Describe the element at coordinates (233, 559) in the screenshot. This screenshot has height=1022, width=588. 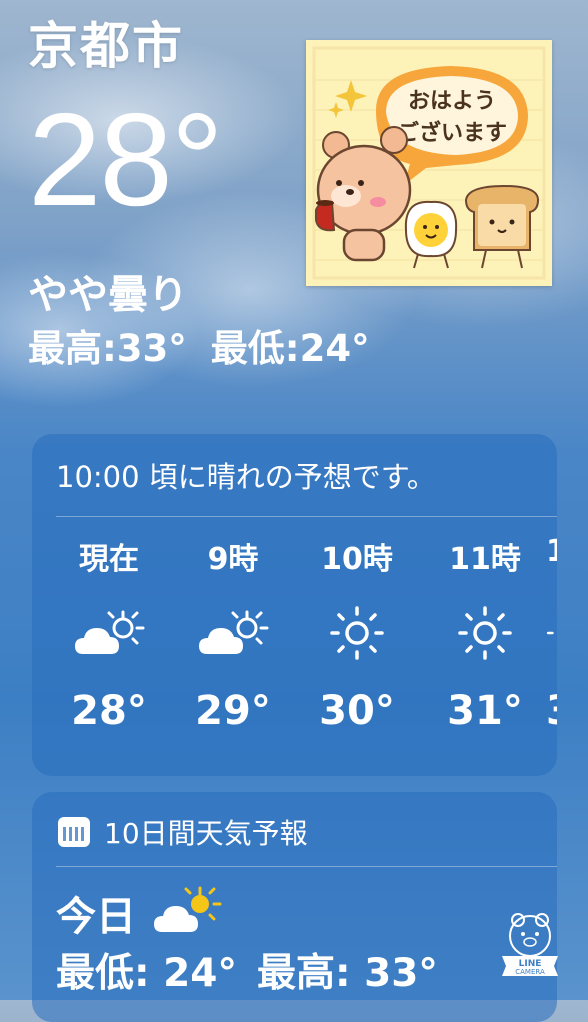
I see `hour-label: 9時` at that location.